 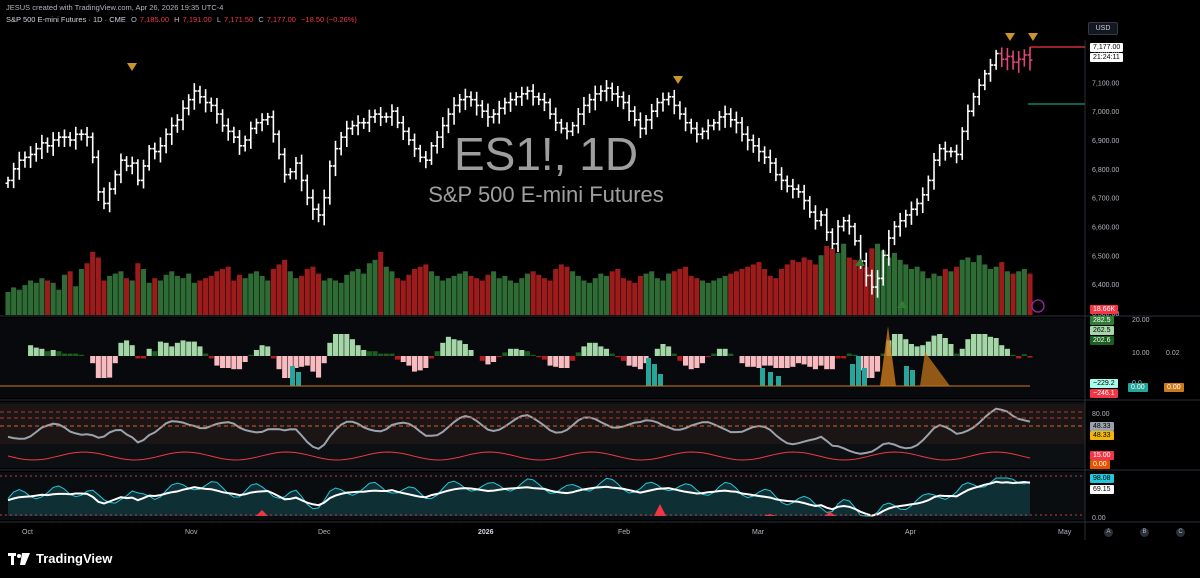 What do you see at coordinates (324, 532) in the screenshot?
I see `time-axis-label: Dec` at bounding box center [324, 532].